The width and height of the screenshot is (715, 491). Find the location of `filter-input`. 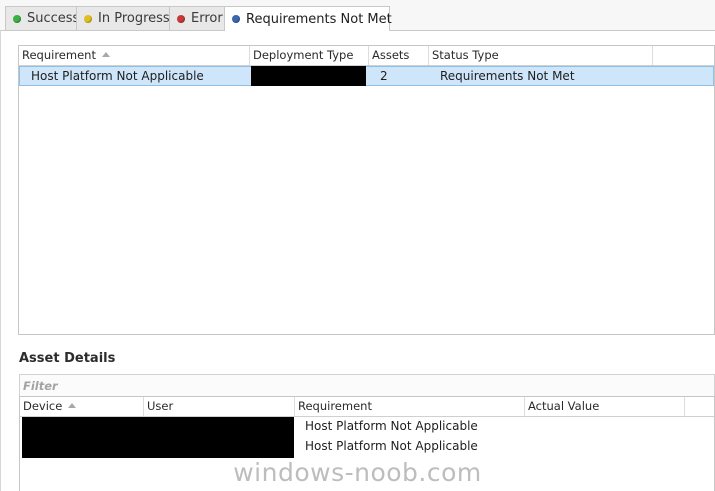

filter-input is located at coordinates (363, 385).